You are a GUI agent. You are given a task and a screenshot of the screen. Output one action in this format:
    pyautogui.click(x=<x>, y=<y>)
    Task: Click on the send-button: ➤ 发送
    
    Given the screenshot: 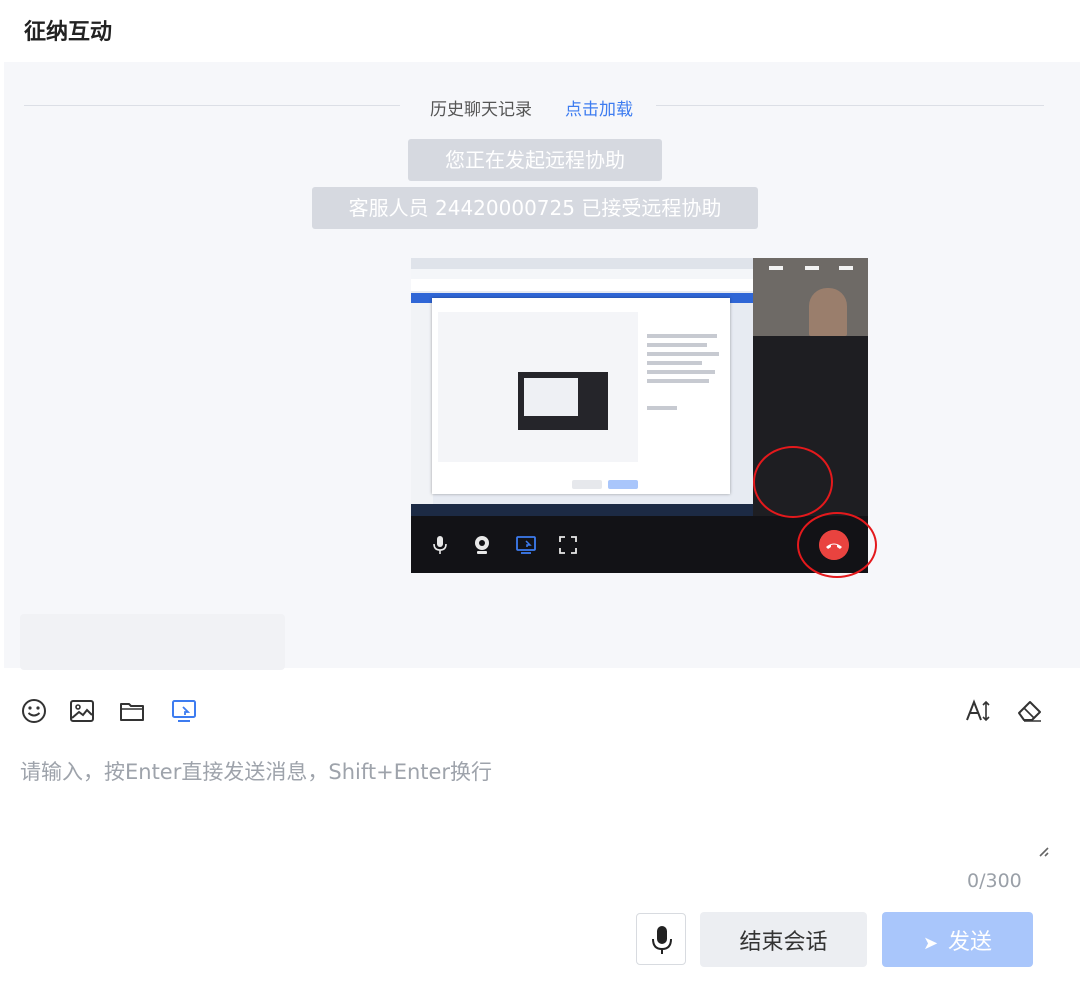 What is the action you would take?
    pyautogui.click(x=957, y=939)
    